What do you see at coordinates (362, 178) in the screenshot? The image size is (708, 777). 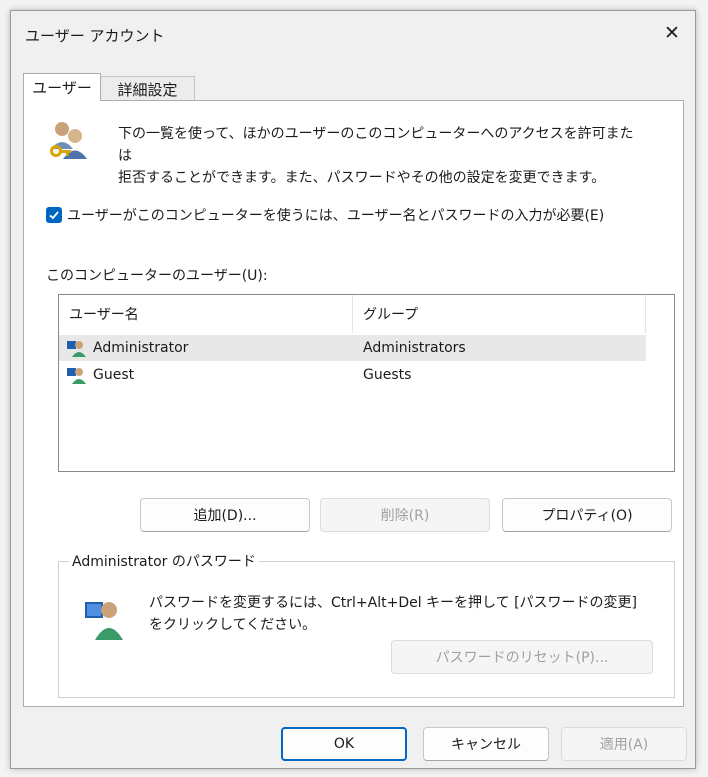 I see `intro-line-2: 拒否することができます。また、パスワードやその他の設定を変更できます。` at bounding box center [362, 178].